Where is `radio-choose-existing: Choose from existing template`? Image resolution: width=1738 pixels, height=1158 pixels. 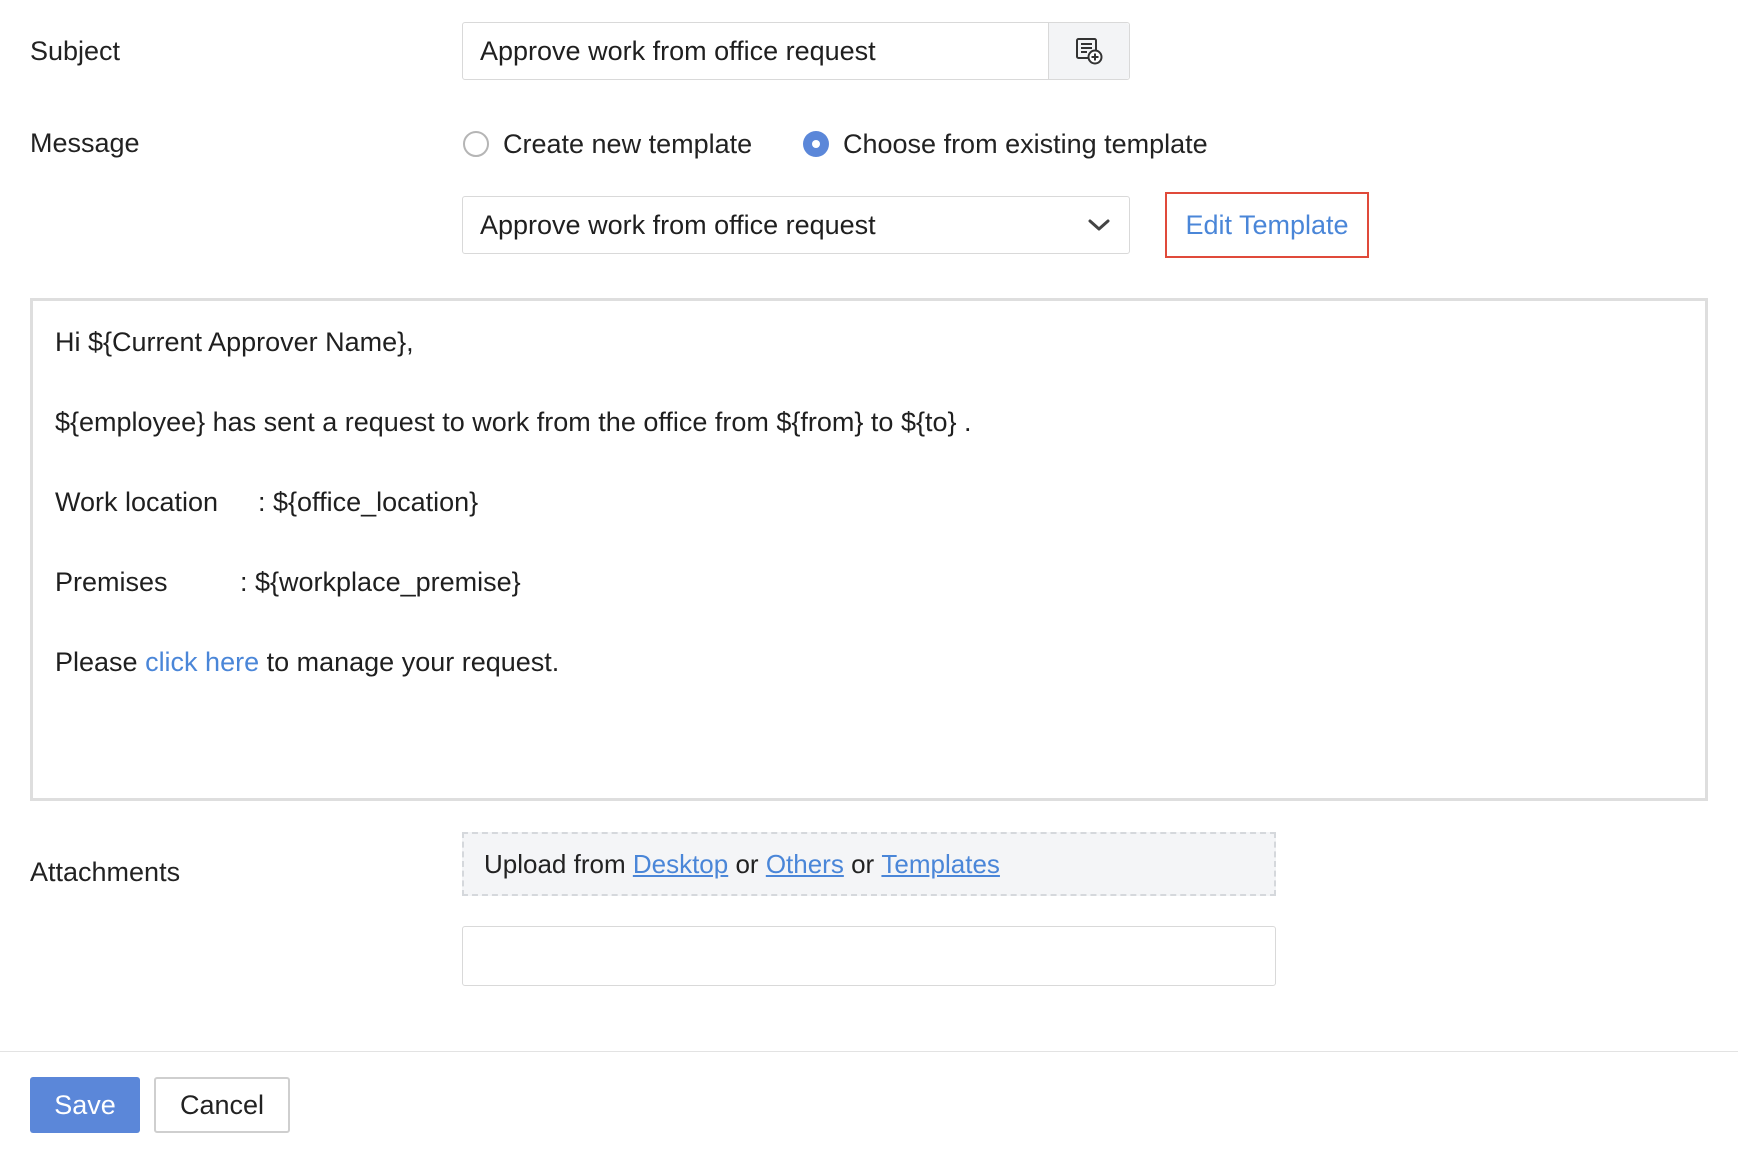 radio-choose-existing: Choose from existing template is located at coordinates (1005, 144).